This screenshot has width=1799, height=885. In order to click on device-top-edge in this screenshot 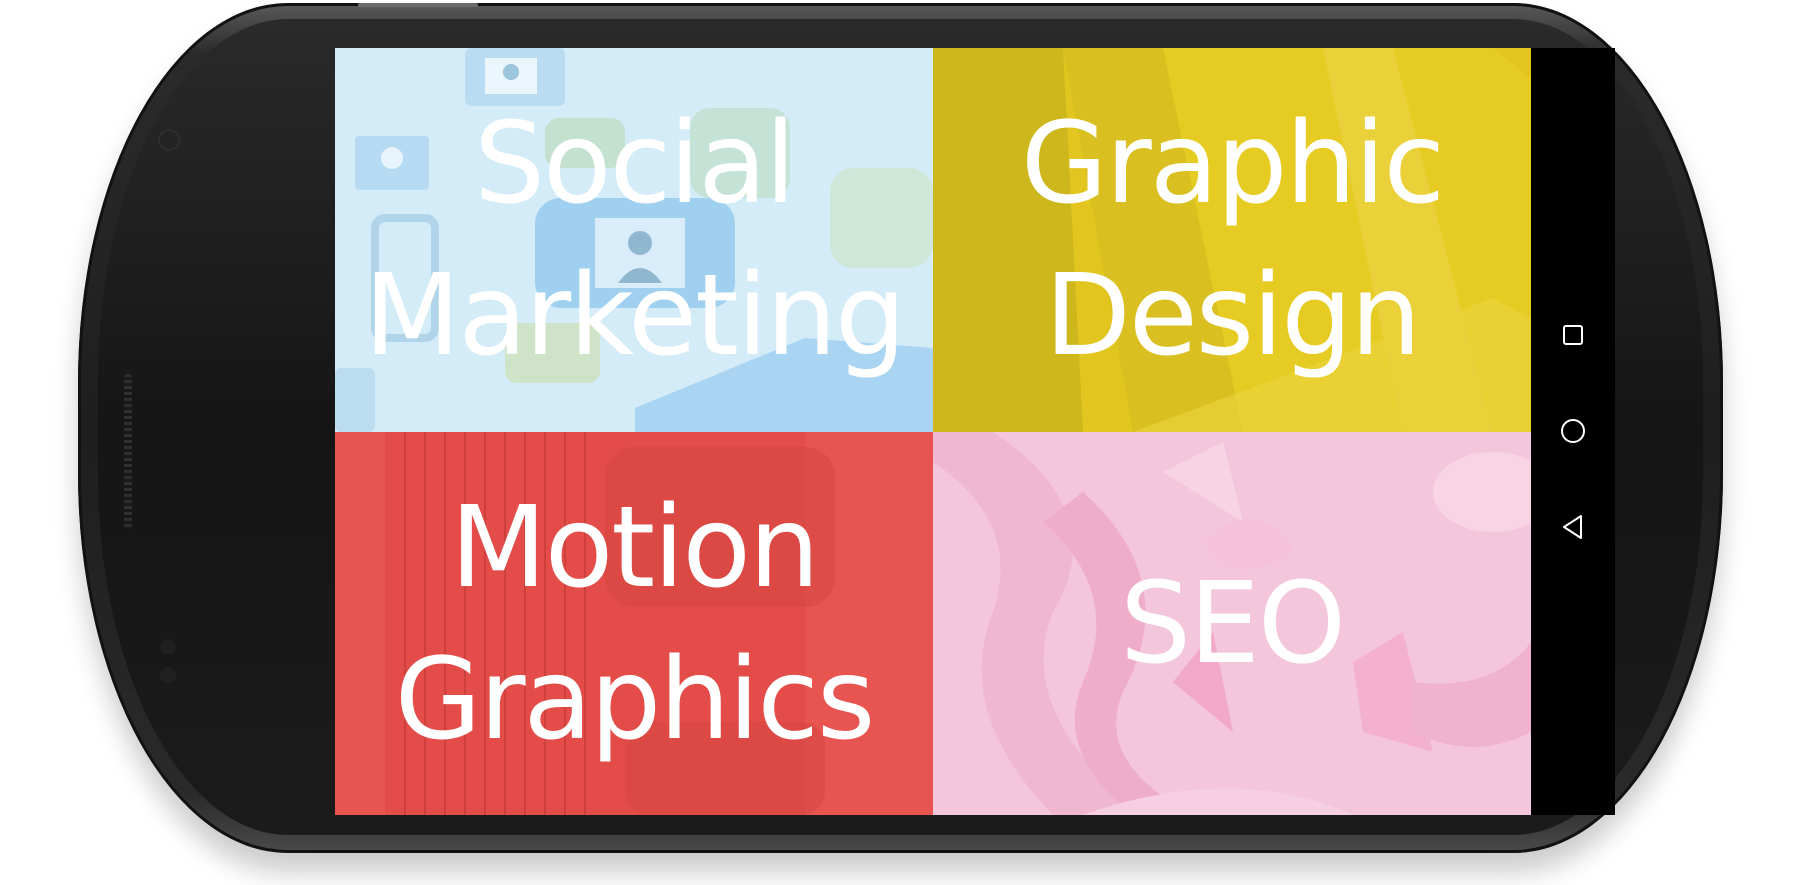, I will do `click(418, 5)`.